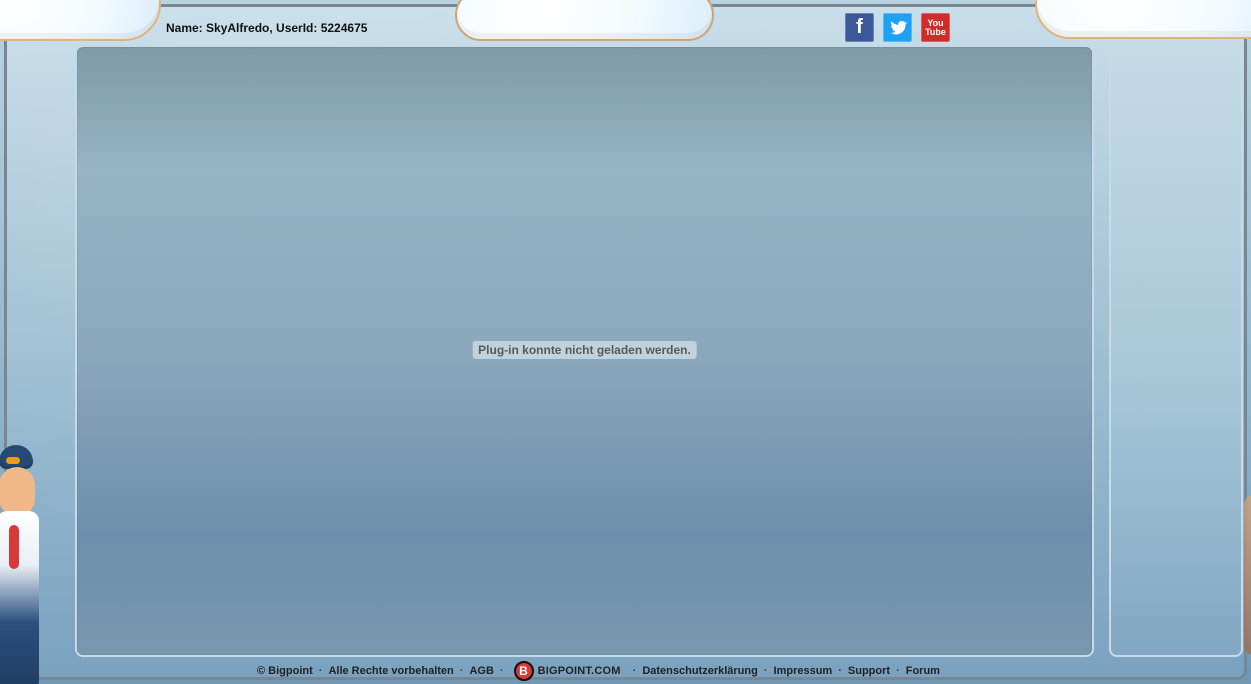 Image resolution: width=1251 pixels, height=684 pixels. I want to click on footer-agb-link: AGB, so click(481, 671).